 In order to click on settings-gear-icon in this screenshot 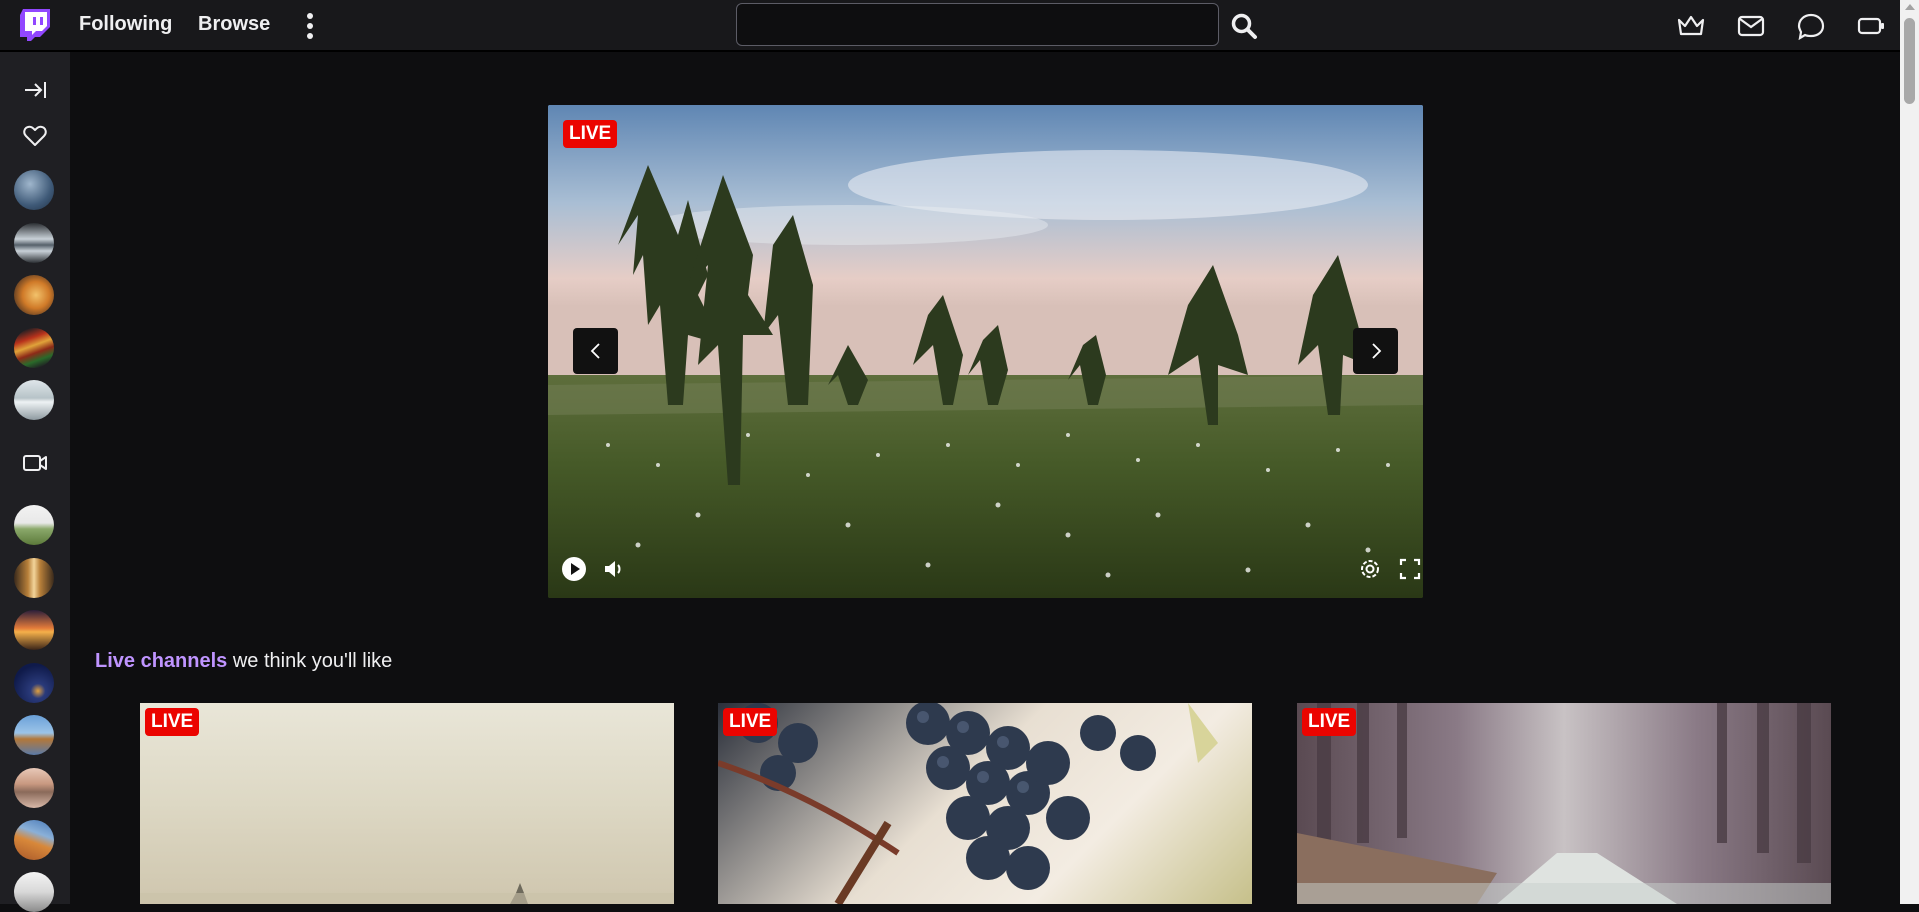, I will do `click(1370, 569)`.